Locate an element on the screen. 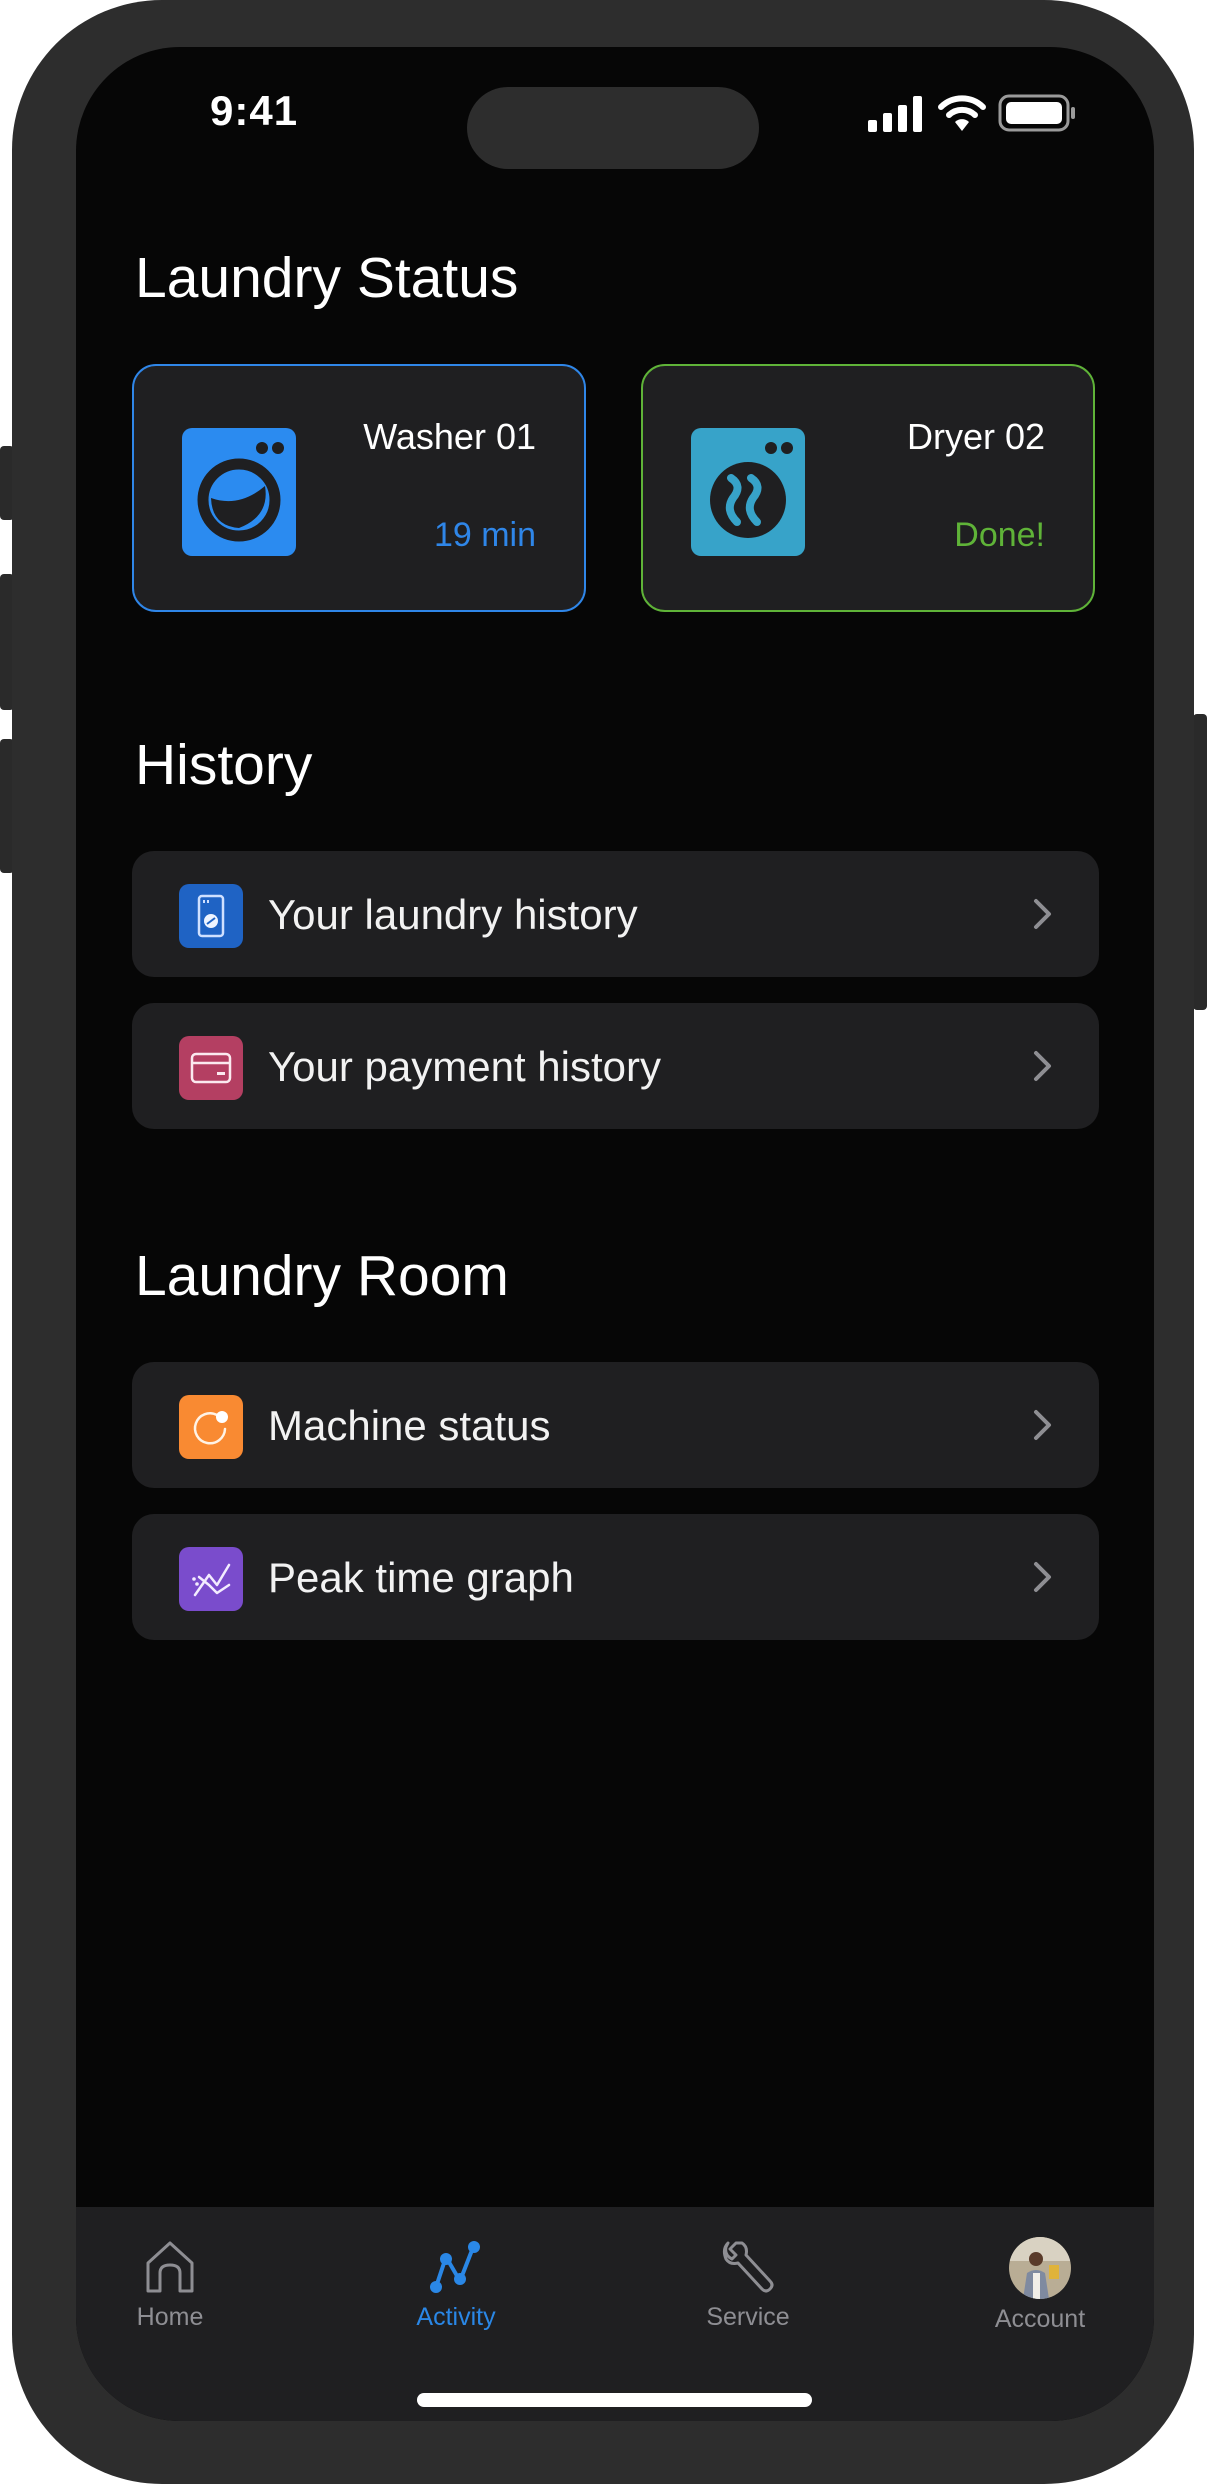  machine-status: Done! is located at coordinates (999, 535).